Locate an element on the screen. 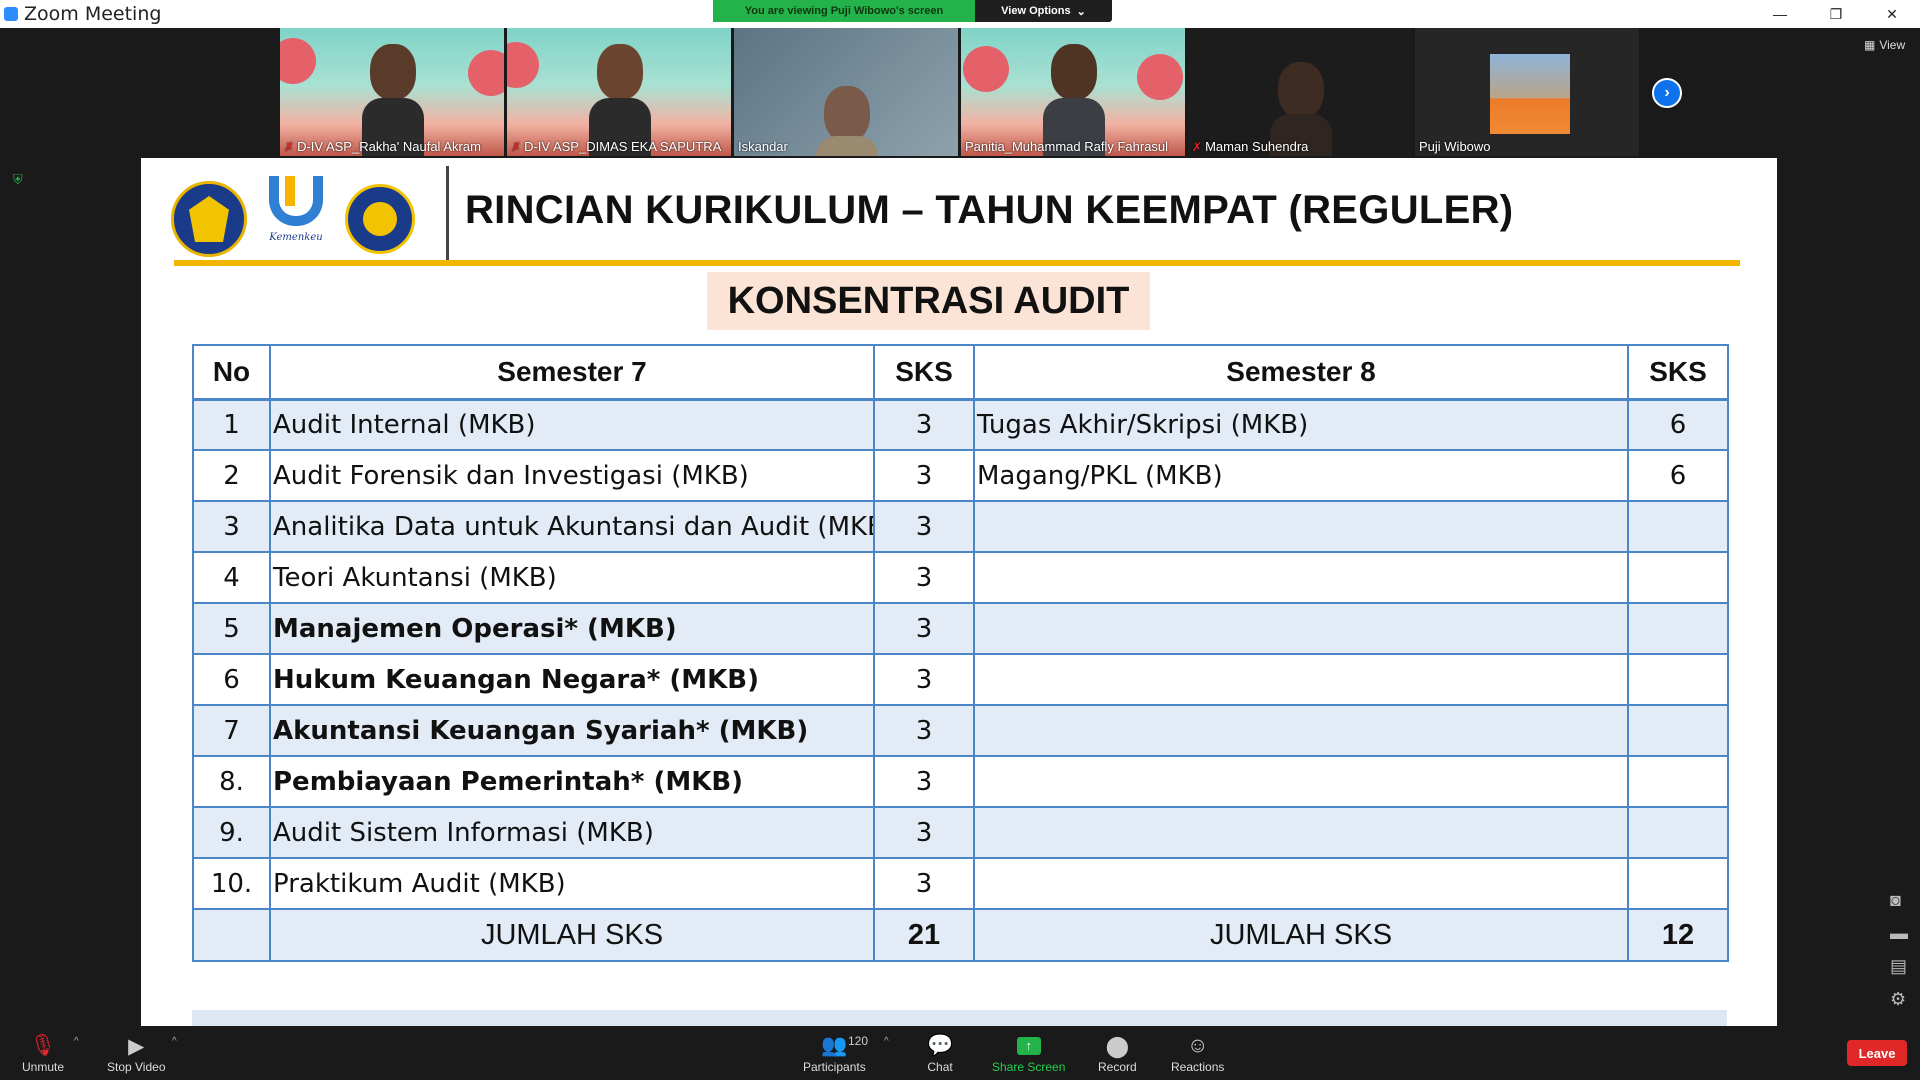 This screenshot has width=1920, height=1080. table-row: 8. Pembiayaan Pemerintah* (MKB) 3 is located at coordinates (960, 781).